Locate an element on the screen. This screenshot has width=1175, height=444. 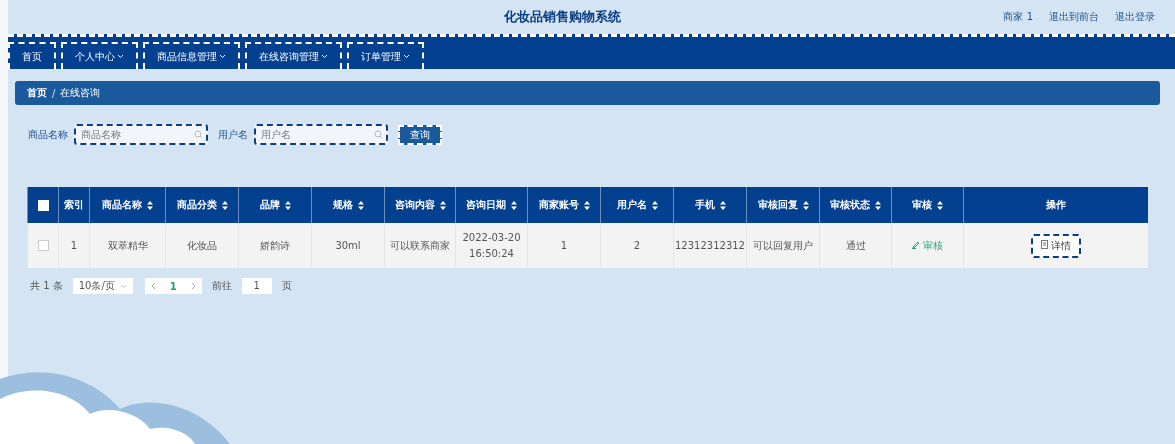
column-header: 商品名称 is located at coordinates (122, 204).